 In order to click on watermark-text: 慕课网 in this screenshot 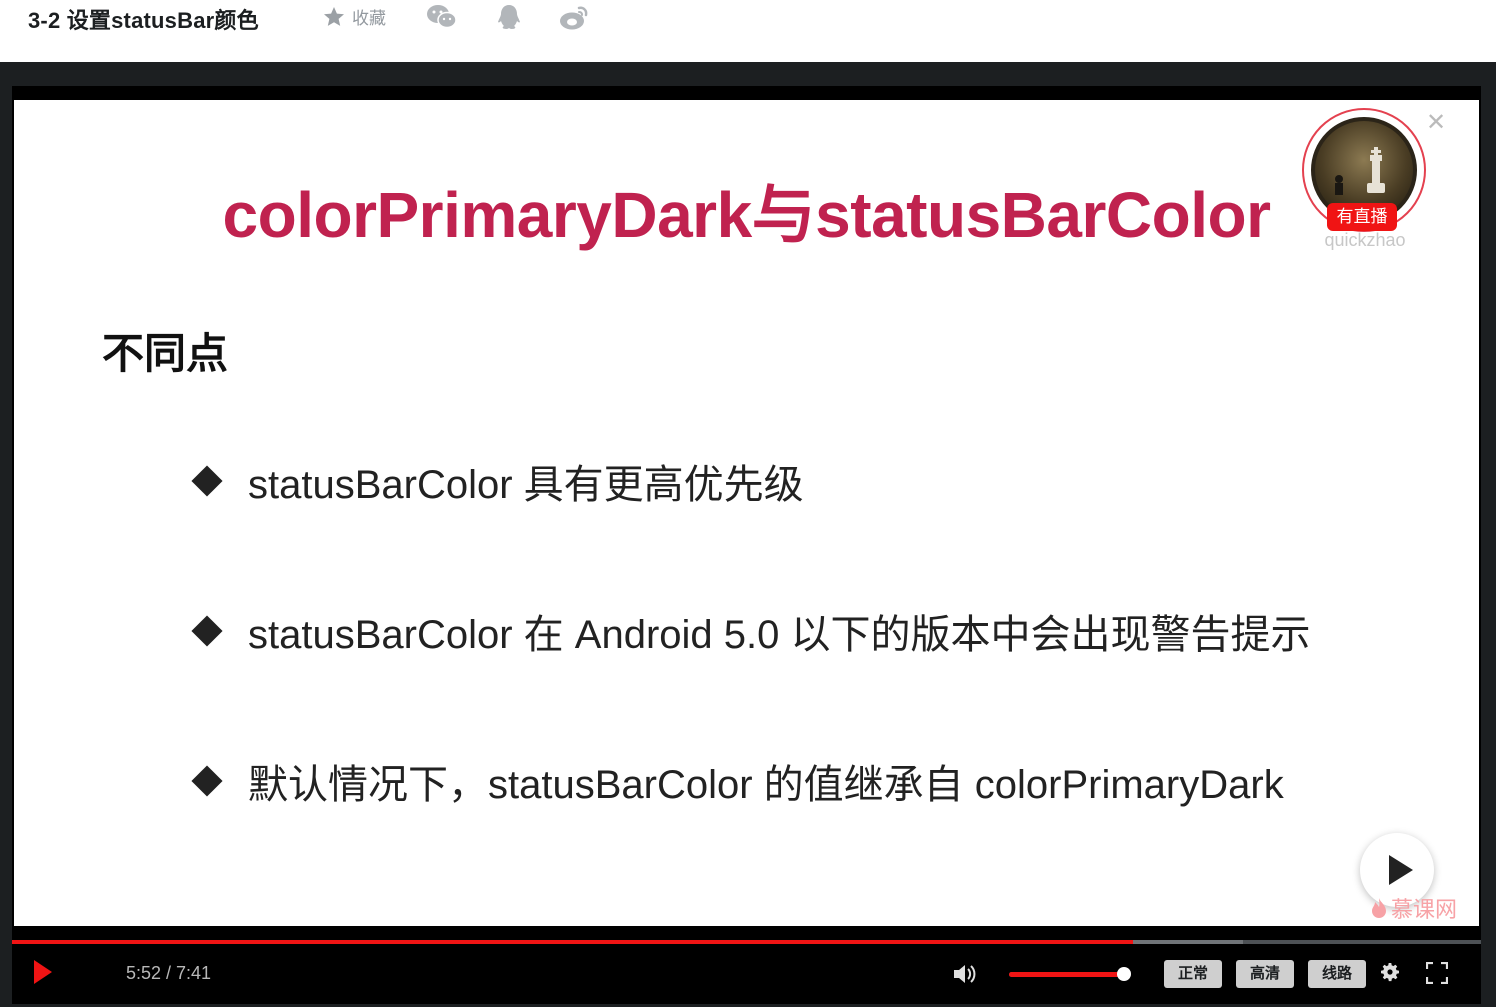, I will do `click(1424, 909)`.